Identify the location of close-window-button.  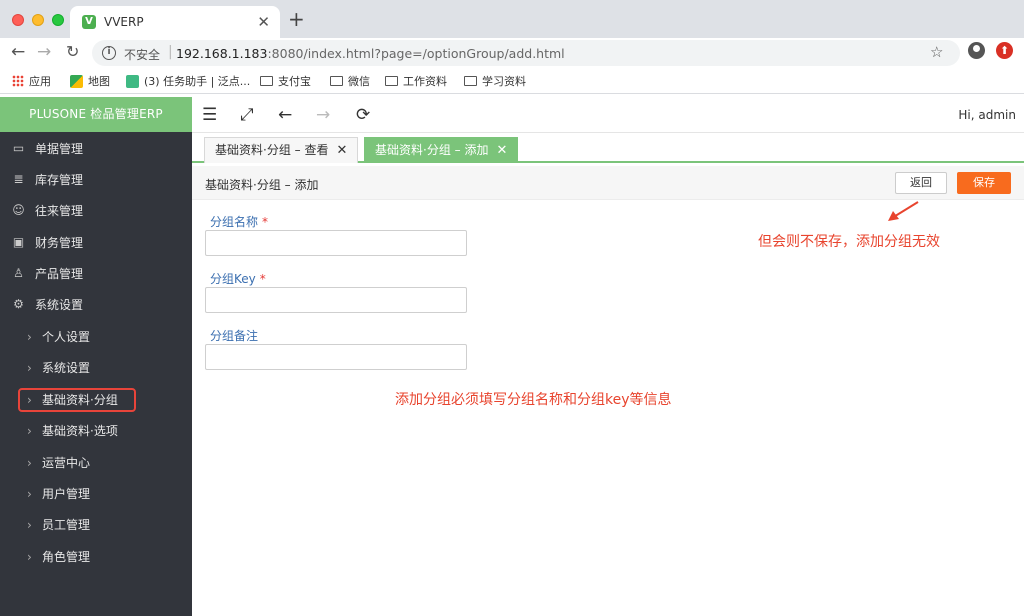
(18, 20).